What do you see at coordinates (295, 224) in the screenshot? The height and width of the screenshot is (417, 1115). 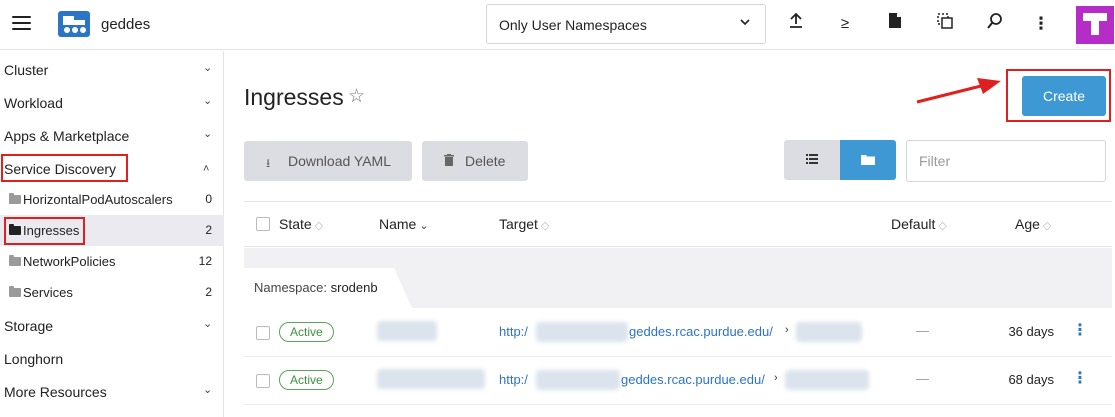 I see `column-header-label: State` at bounding box center [295, 224].